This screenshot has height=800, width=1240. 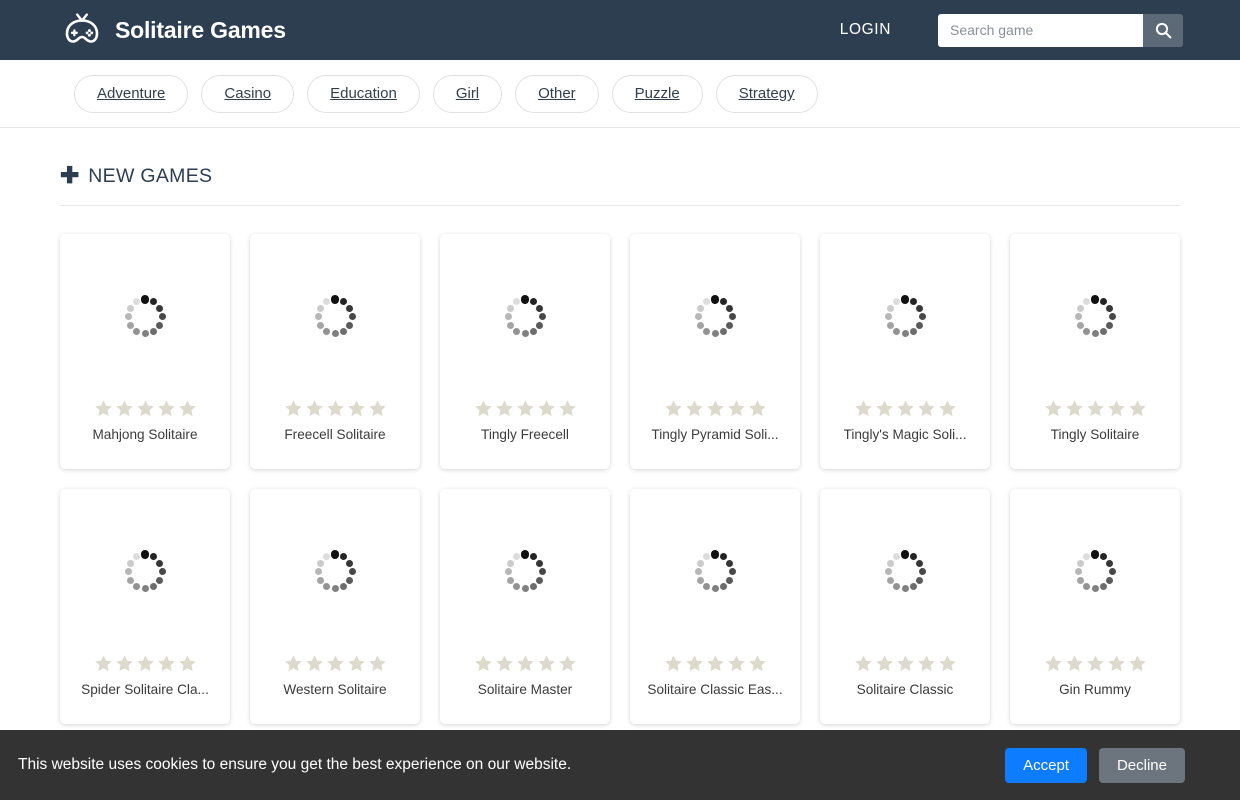 What do you see at coordinates (525, 351) in the screenshot?
I see `game-card: Tingly Freecell` at bounding box center [525, 351].